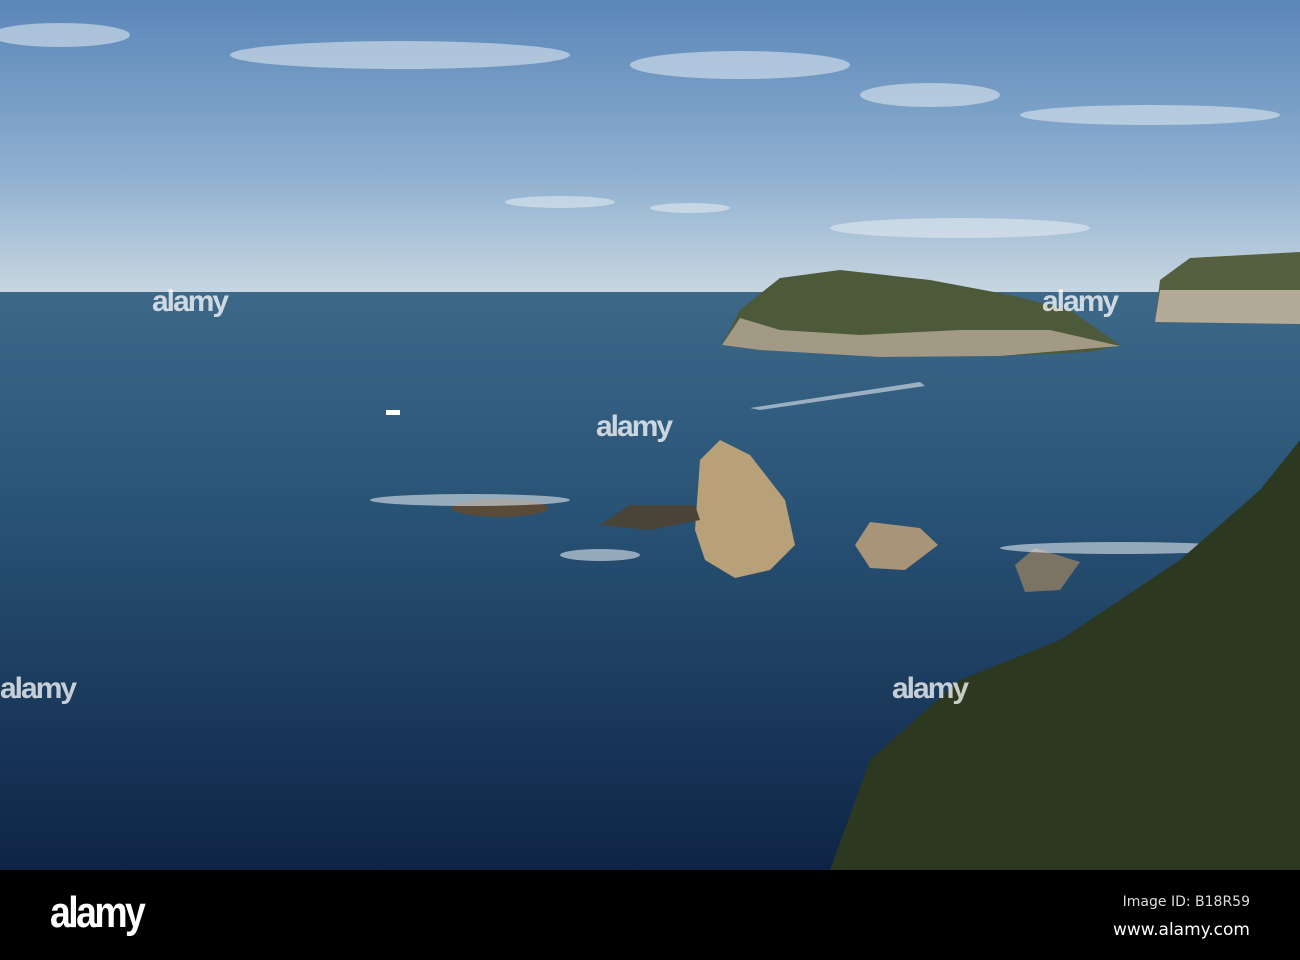 Image resolution: width=1300 pixels, height=960 pixels. What do you see at coordinates (1181, 930) in the screenshot?
I see `site-url: www.alamy.com` at bounding box center [1181, 930].